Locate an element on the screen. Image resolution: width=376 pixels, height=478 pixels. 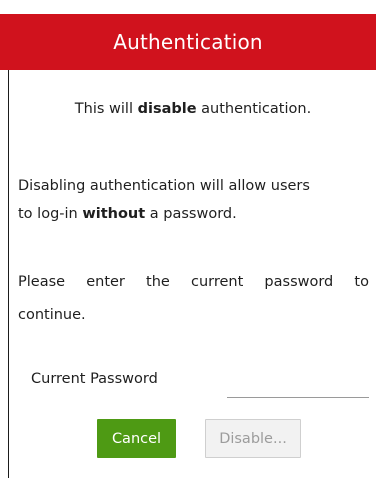
dialog-header: Authentication is located at coordinates (188, 42).